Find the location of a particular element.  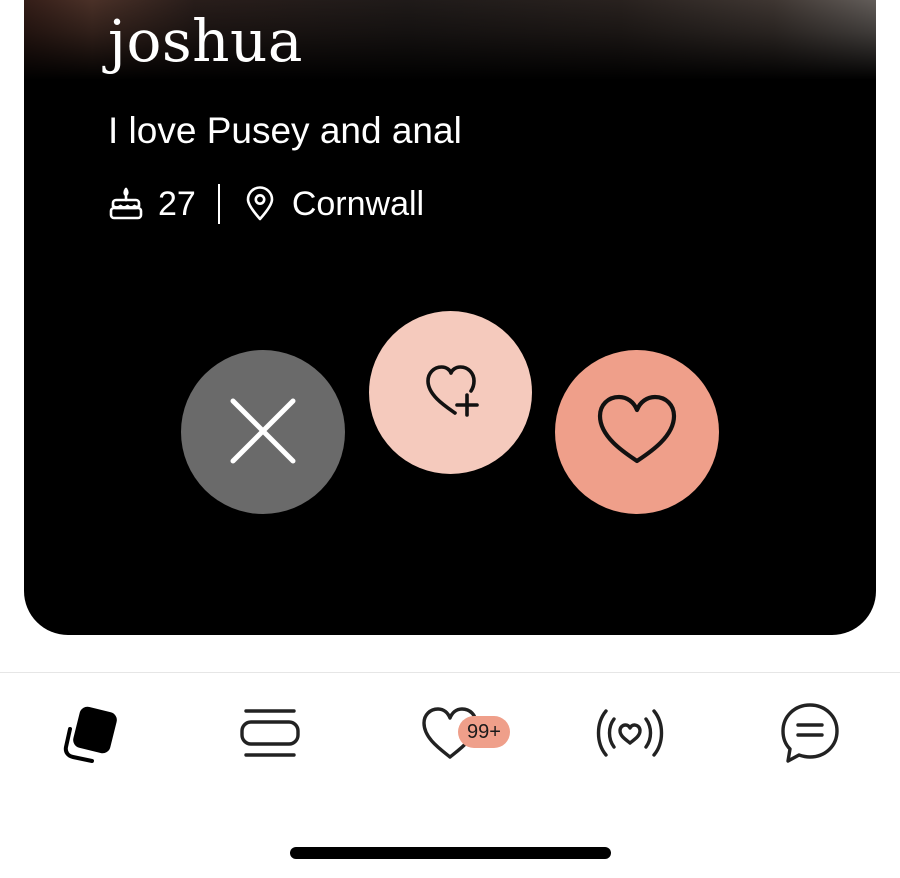

cards-stack-icon is located at coordinates (88, 735).